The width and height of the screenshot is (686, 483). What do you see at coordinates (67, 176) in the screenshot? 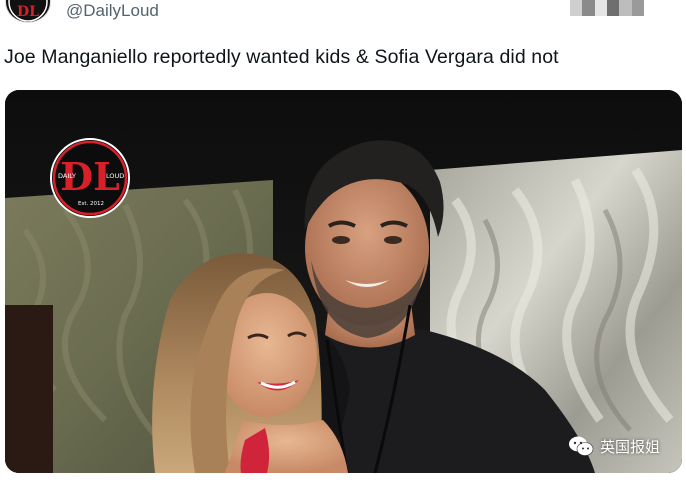
I see `logo-left-word: DAILY` at bounding box center [67, 176].